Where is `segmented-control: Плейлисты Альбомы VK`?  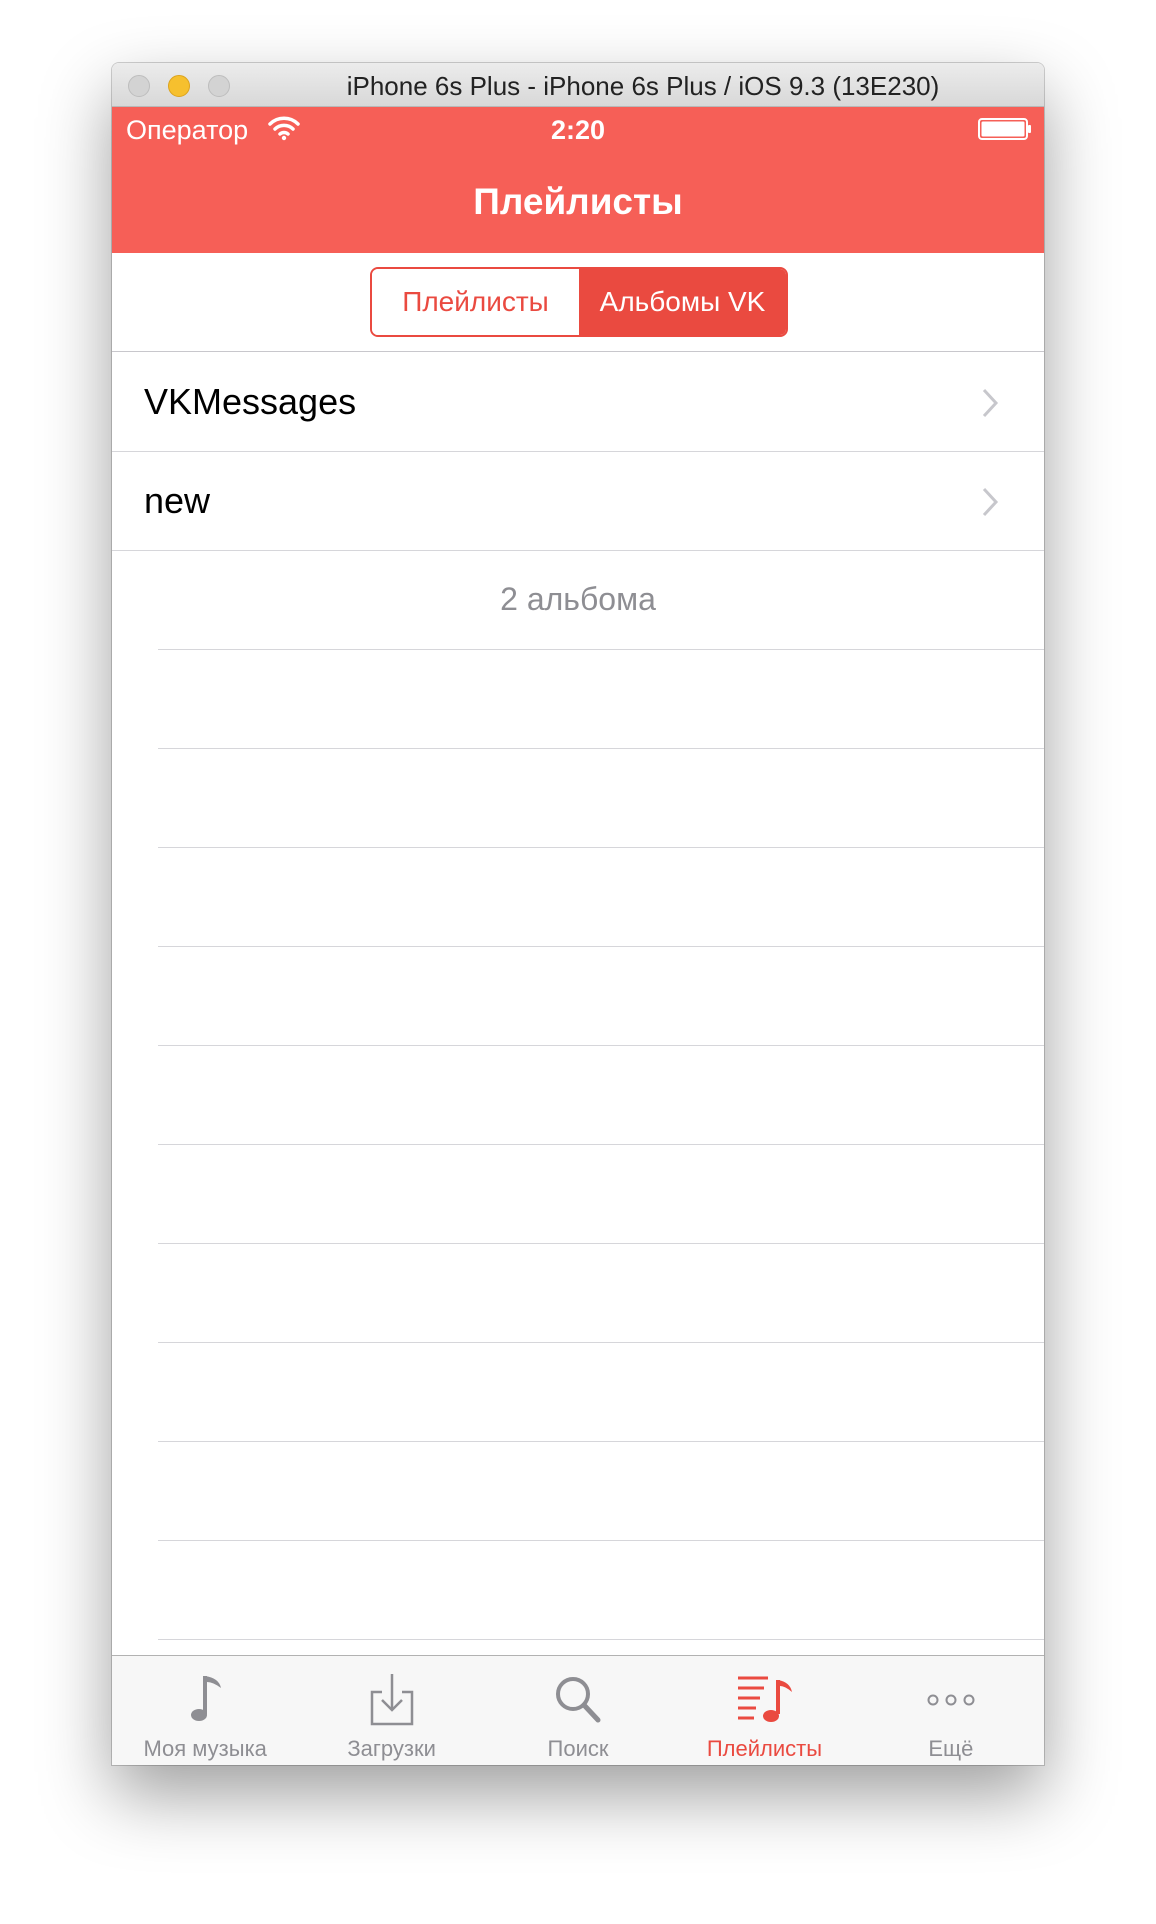 segmented-control: Плейлисты Альбомы VK is located at coordinates (579, 302).